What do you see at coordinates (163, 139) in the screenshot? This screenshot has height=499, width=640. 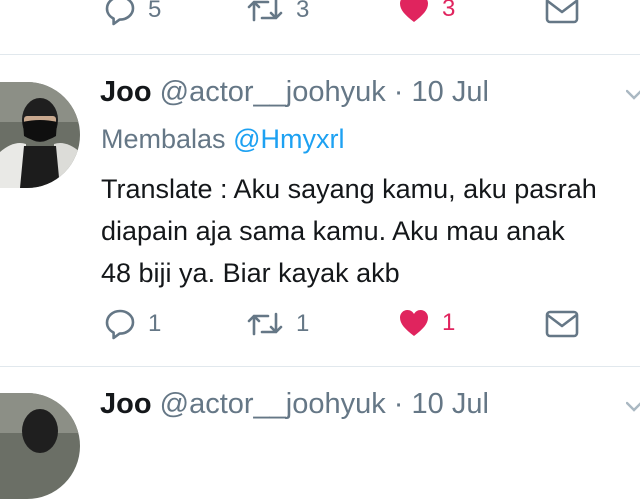 I see `replying-prefix: Membalas` at bounding box center [163, 139].